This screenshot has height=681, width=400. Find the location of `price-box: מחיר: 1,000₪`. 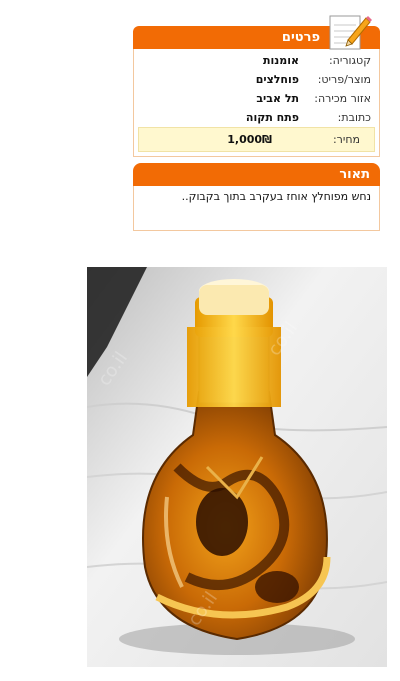

price-box: מחיר: 1,000₪ is located at coordinates (256, 139).